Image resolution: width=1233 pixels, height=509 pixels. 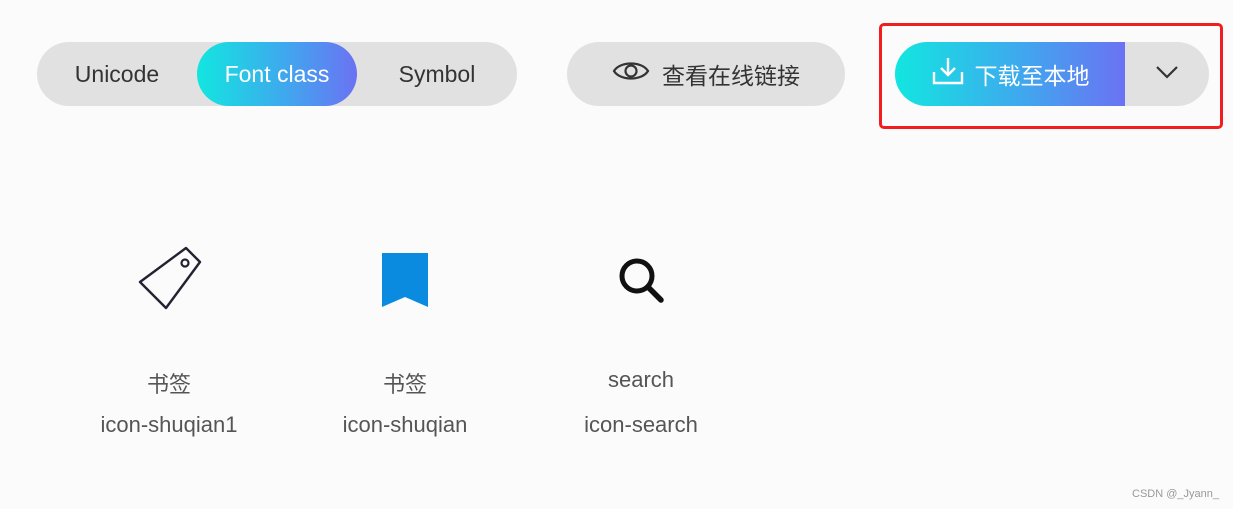 What do you see at coordinates (641, 379) in the screenshot?
I see `icon-name: search` at bounding box center [641, 379].